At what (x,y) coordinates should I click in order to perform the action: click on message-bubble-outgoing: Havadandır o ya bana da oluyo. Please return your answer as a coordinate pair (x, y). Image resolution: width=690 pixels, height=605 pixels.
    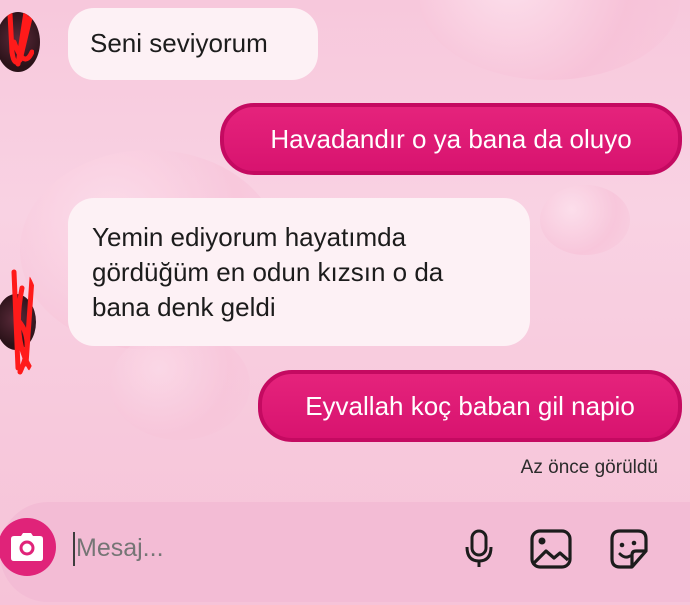
    Looking at the image, I should click on (451, 139).